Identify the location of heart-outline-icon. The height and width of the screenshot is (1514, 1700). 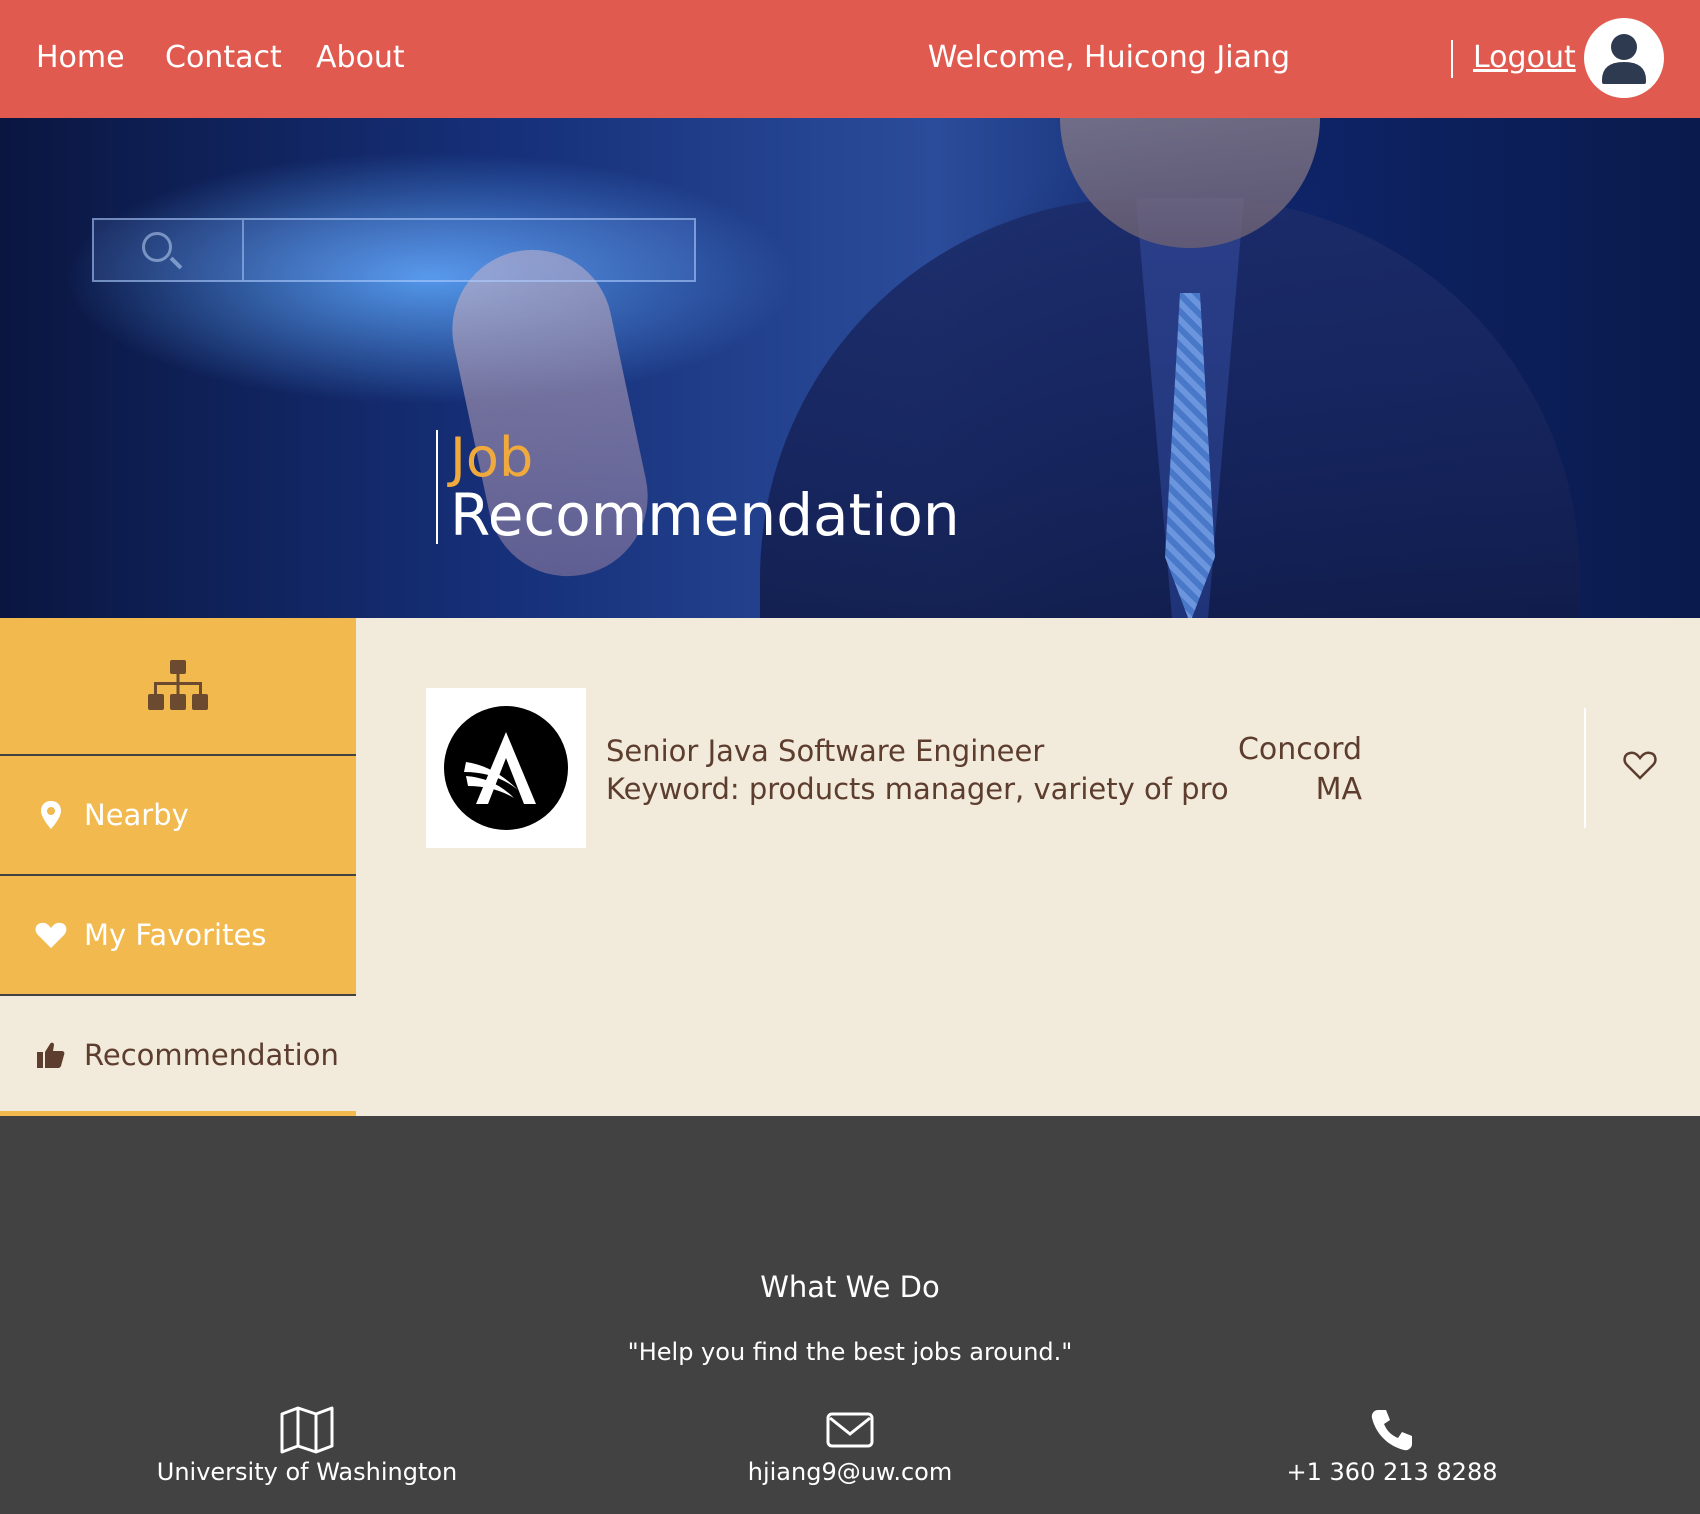
(1640, 765).